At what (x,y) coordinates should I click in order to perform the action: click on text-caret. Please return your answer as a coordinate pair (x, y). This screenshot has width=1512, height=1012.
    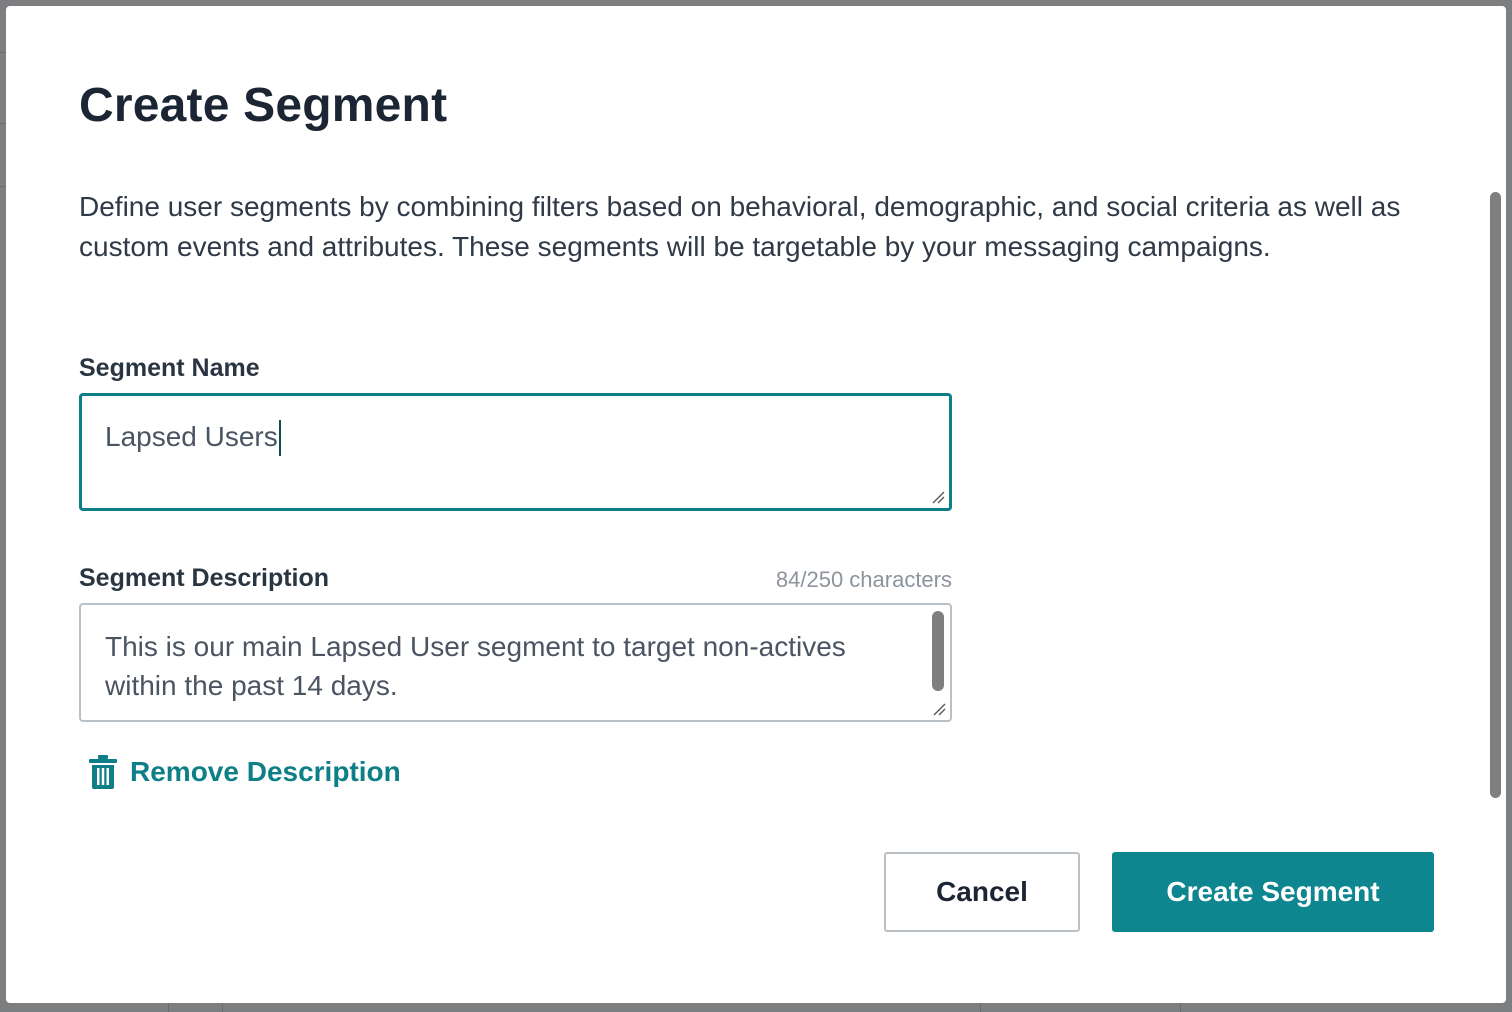
    Looking at the image, I should click on (280, 438).